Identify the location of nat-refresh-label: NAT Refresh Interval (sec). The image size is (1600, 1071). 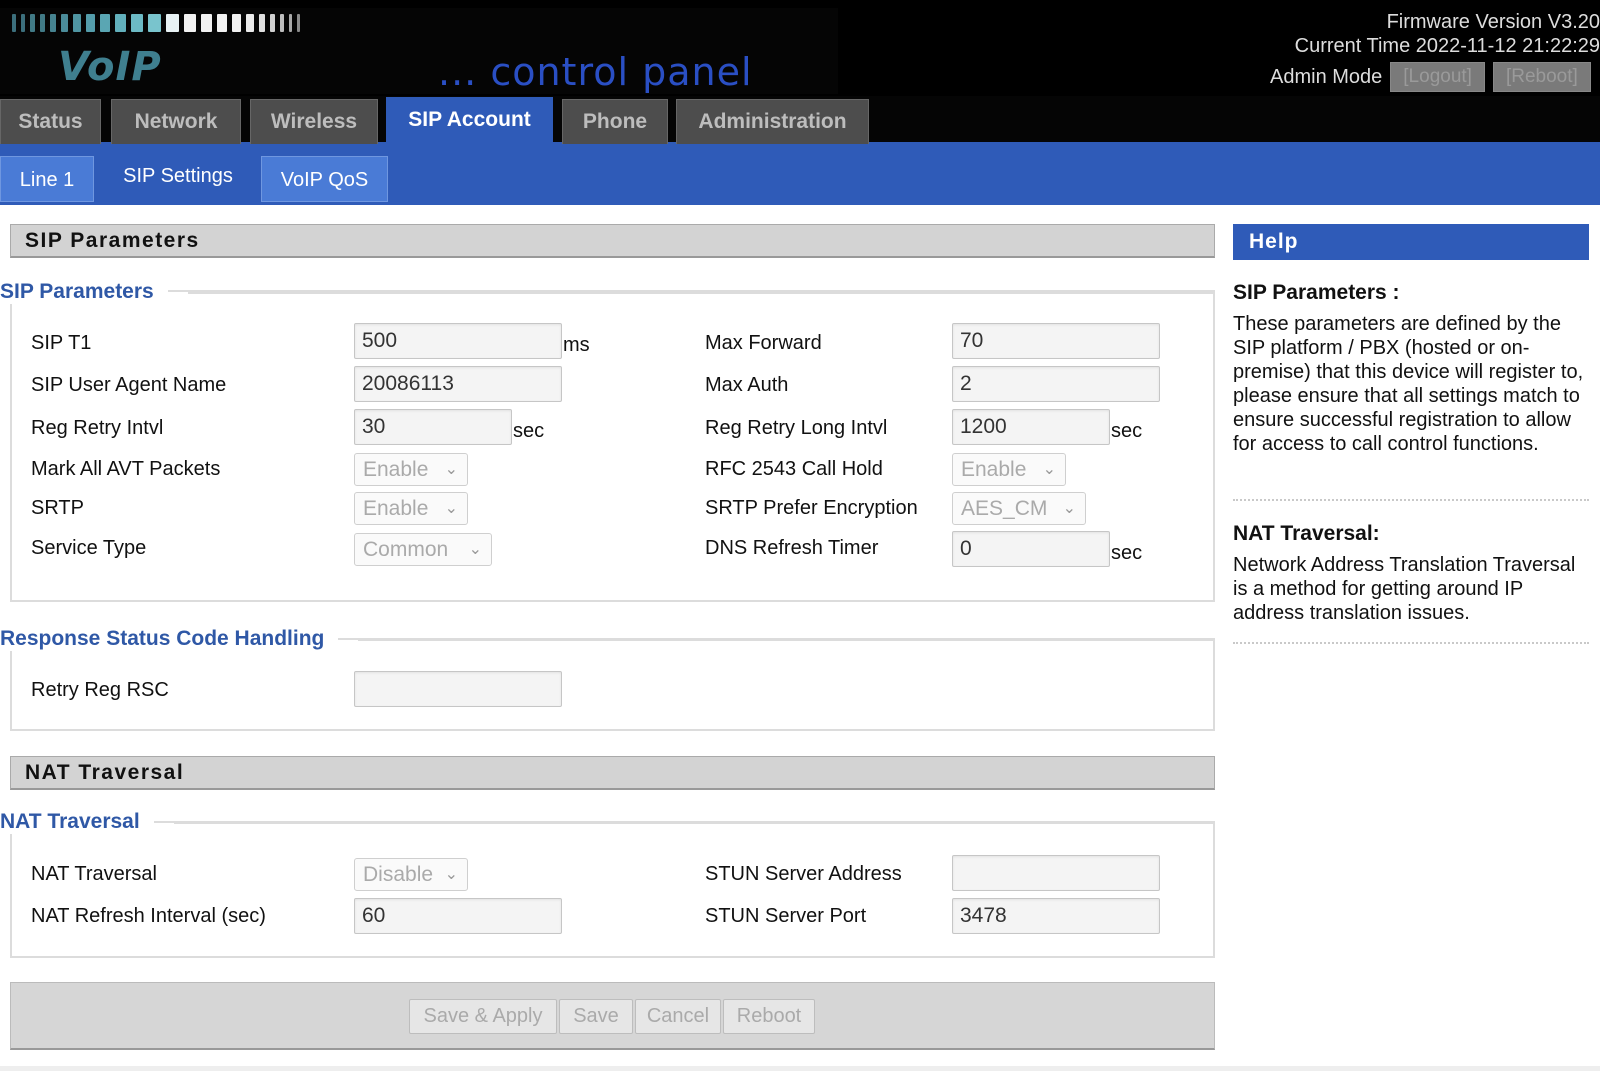
(148, 916).